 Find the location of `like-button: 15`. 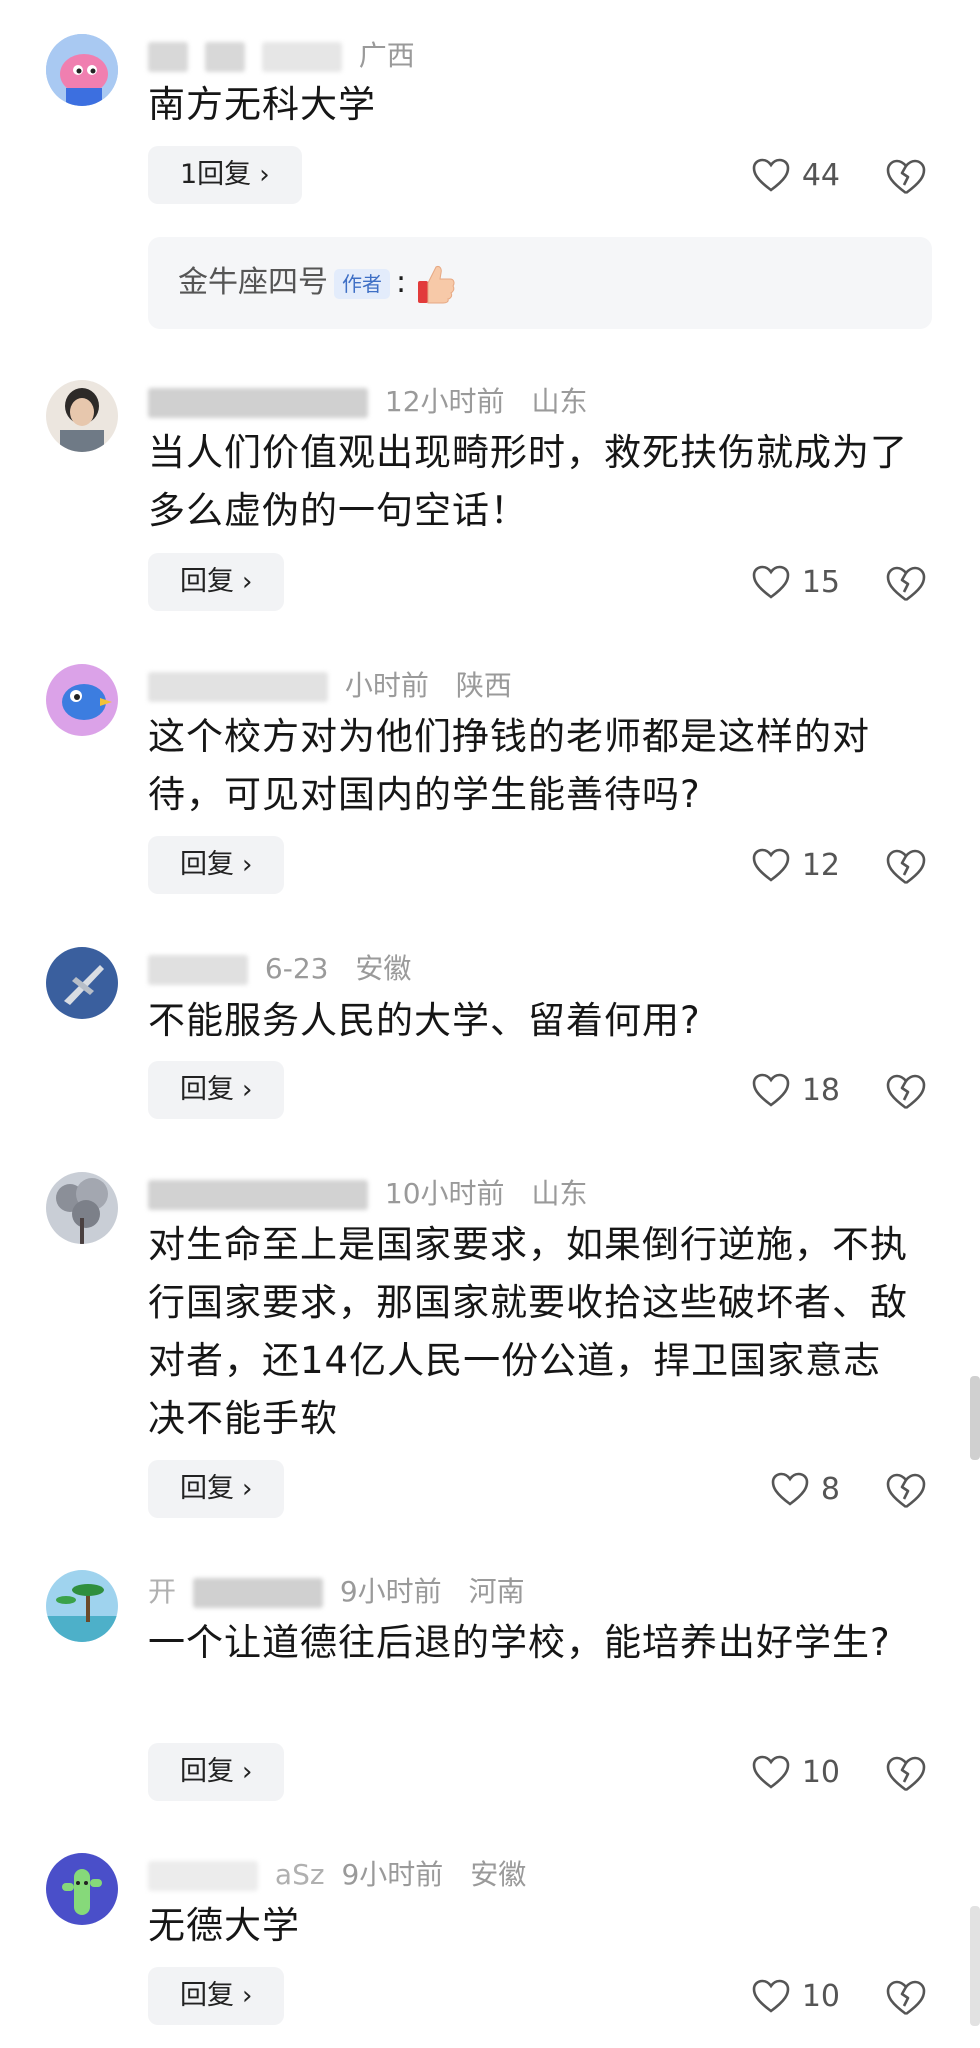

like-button: 15 is located at coordinates (796, 582).